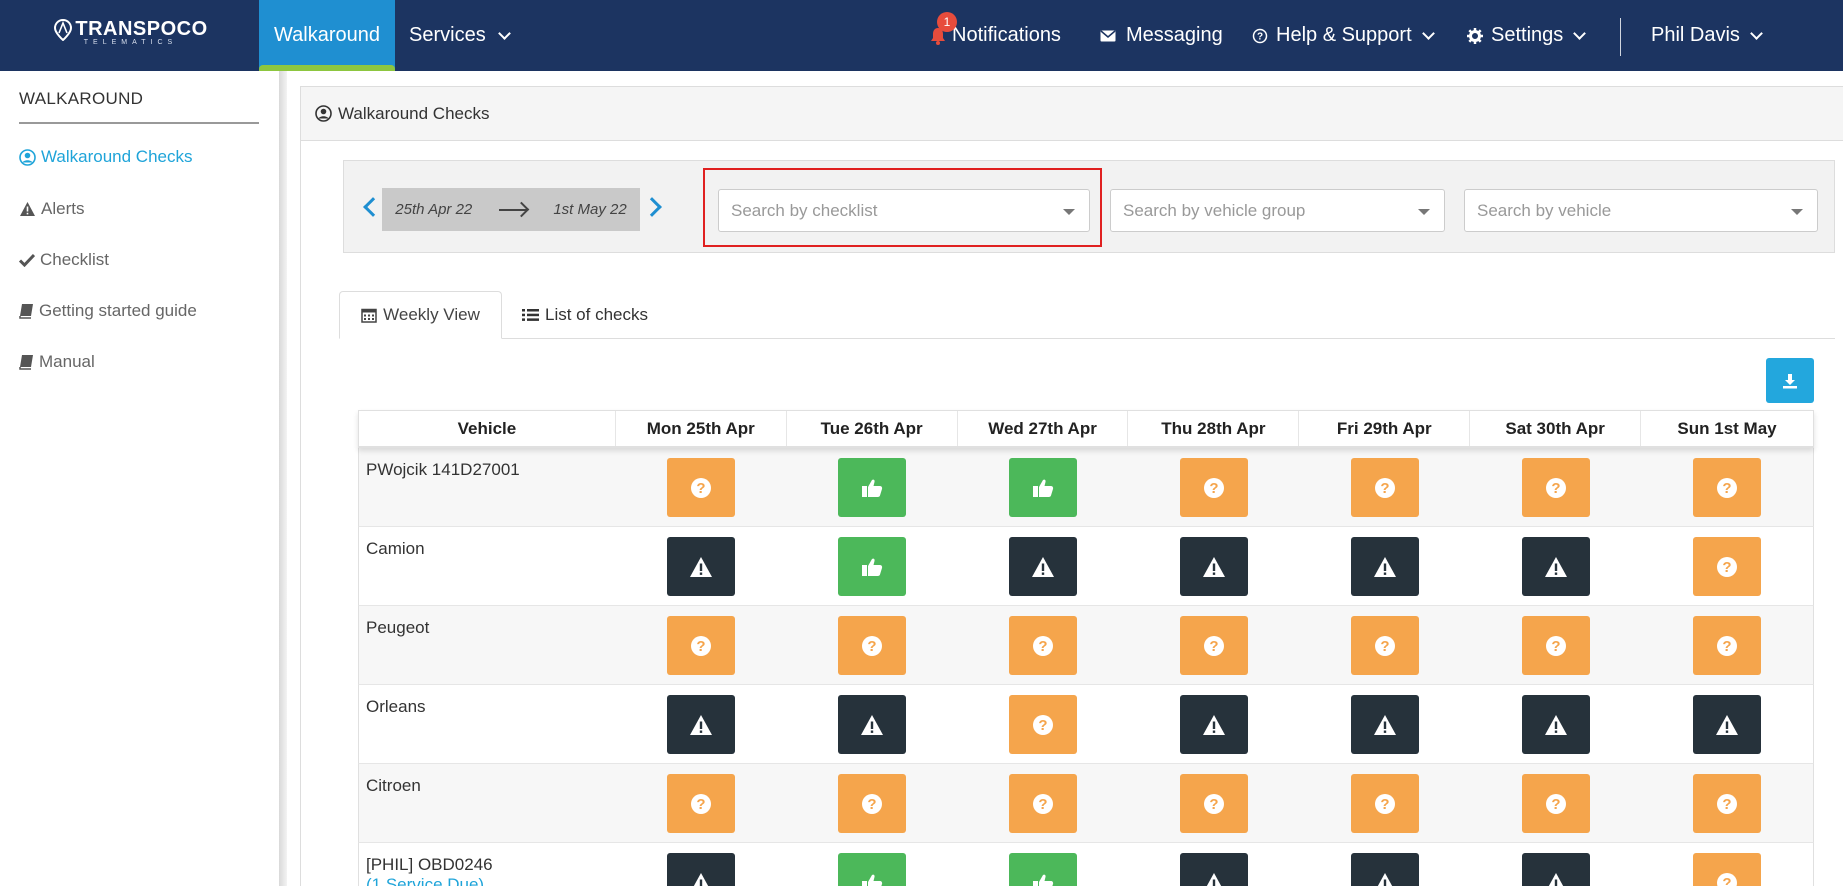 This screenshot has height=886, width=1843. I want to click on nav-messaging: Messaging, so click(1161, 35).